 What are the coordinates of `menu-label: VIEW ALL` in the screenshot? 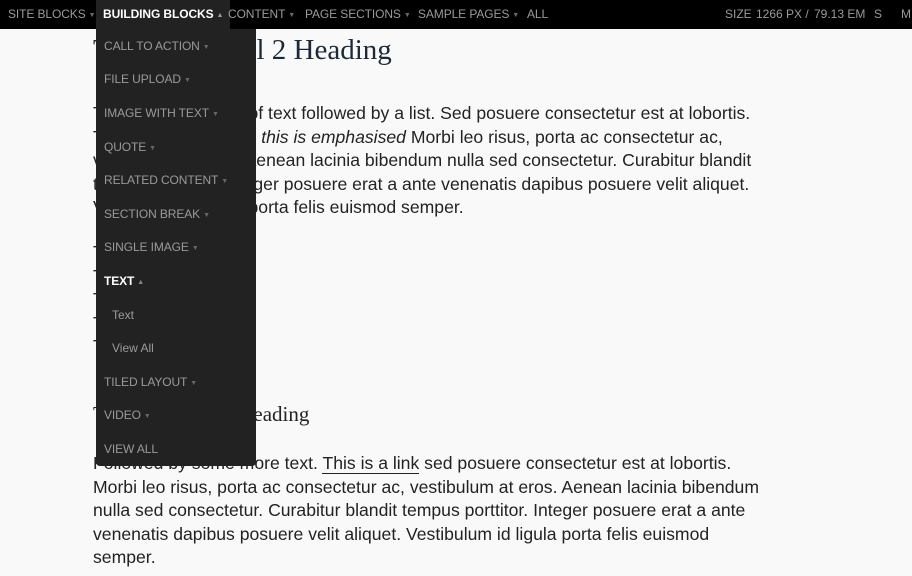 It's located at (131, 449).